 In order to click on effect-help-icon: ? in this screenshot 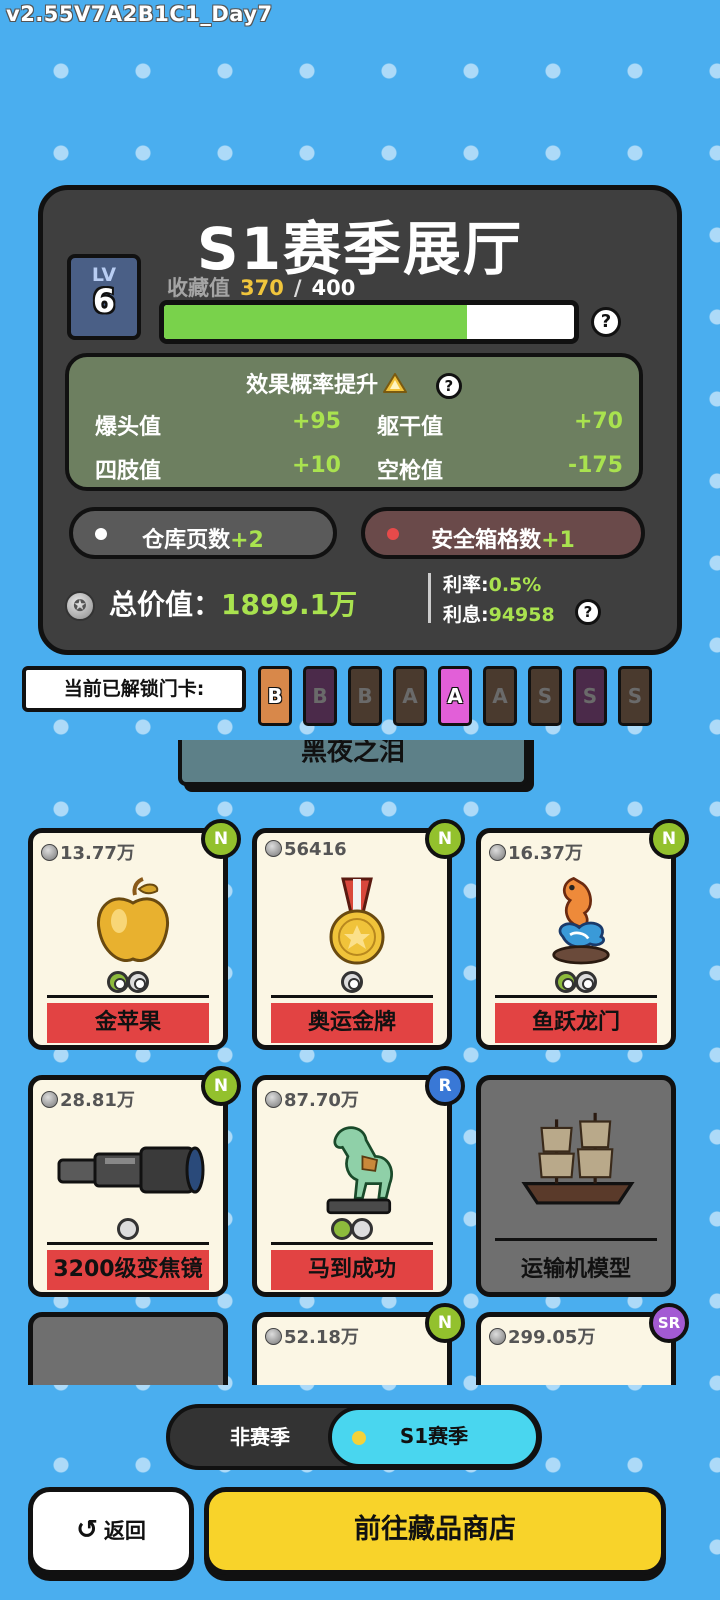, I will do `click(448, 386)`.